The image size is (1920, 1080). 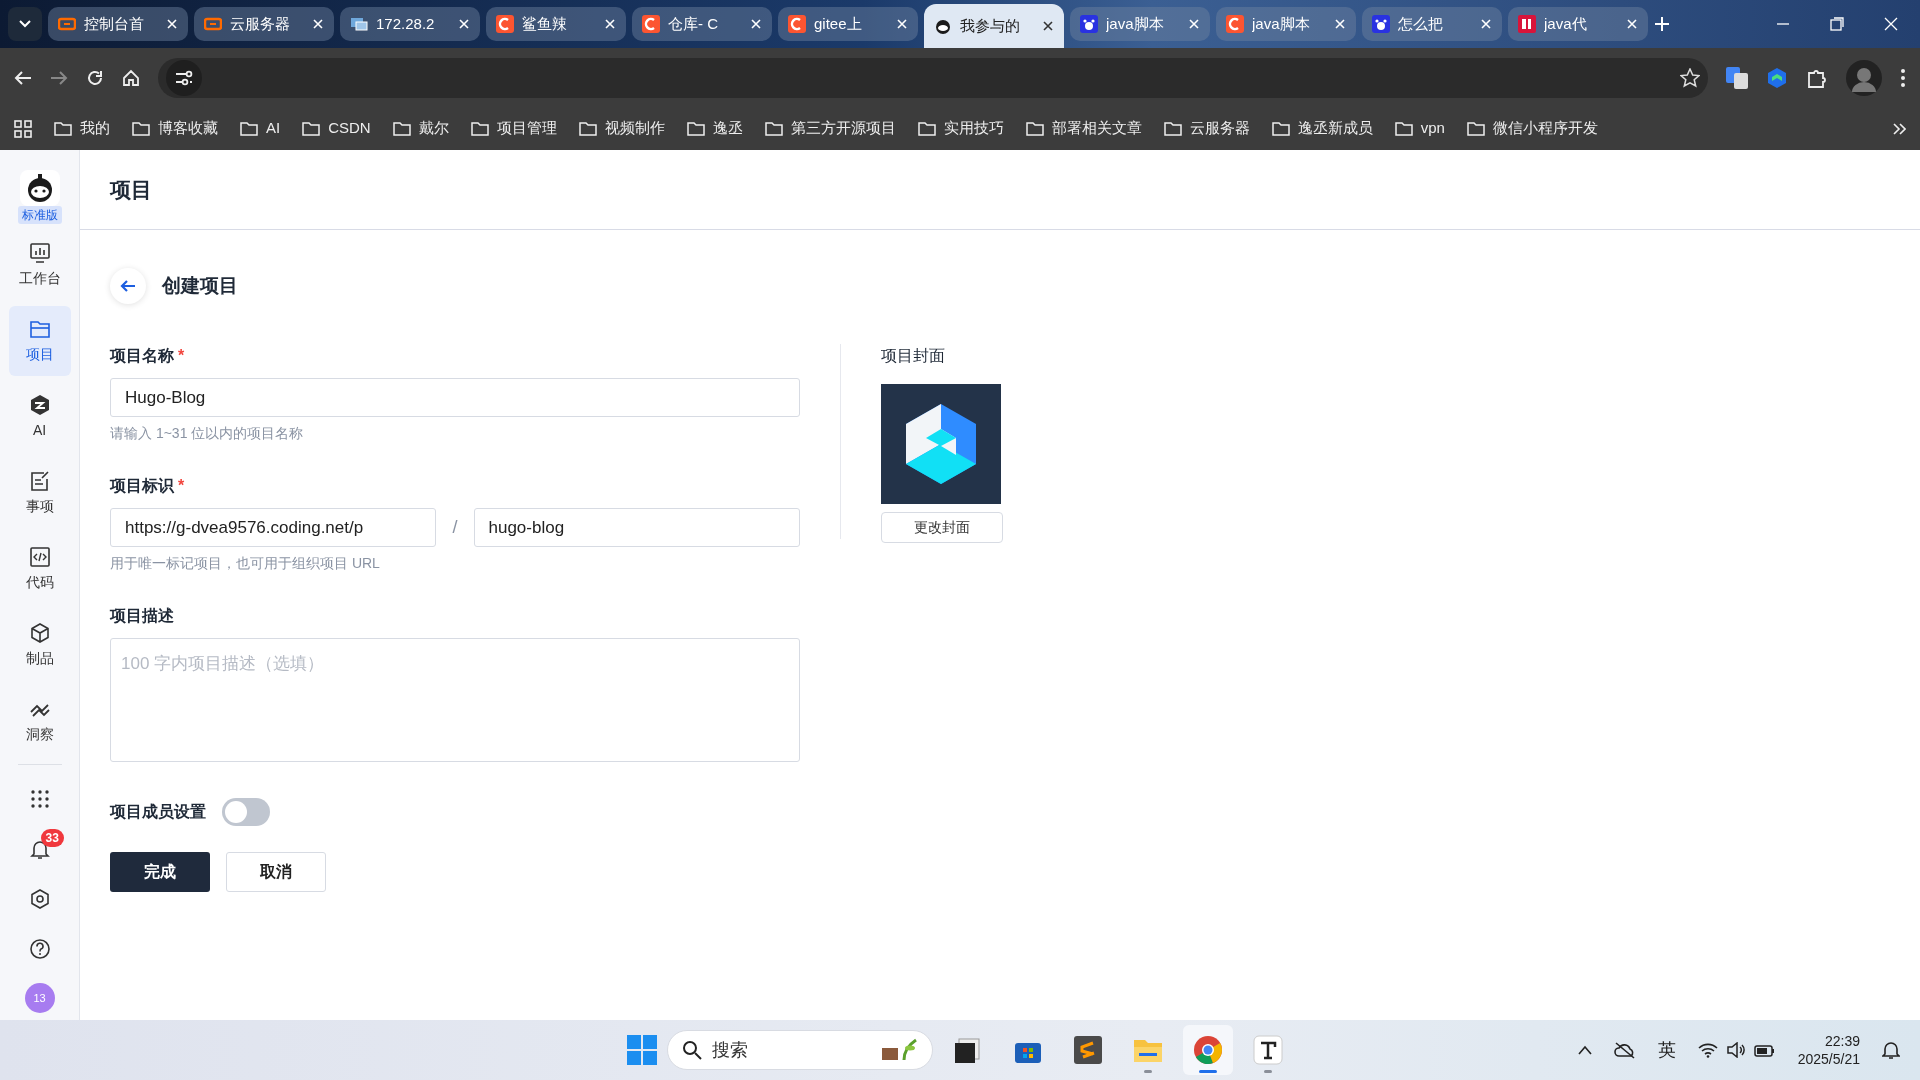 I want to click on start-icon, so click(x=642, y=1050).